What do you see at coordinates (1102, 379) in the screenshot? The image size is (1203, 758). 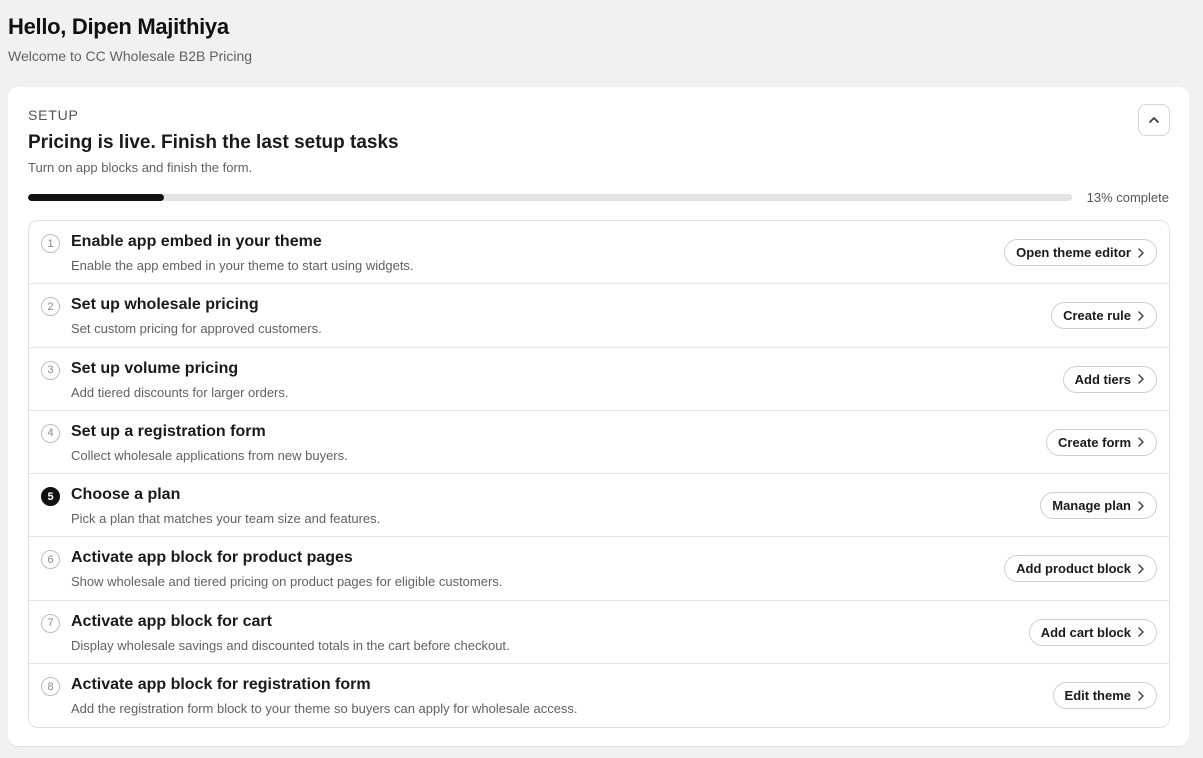 I see `task-action-label: Add tiers` at bounding box center [1102, 379].